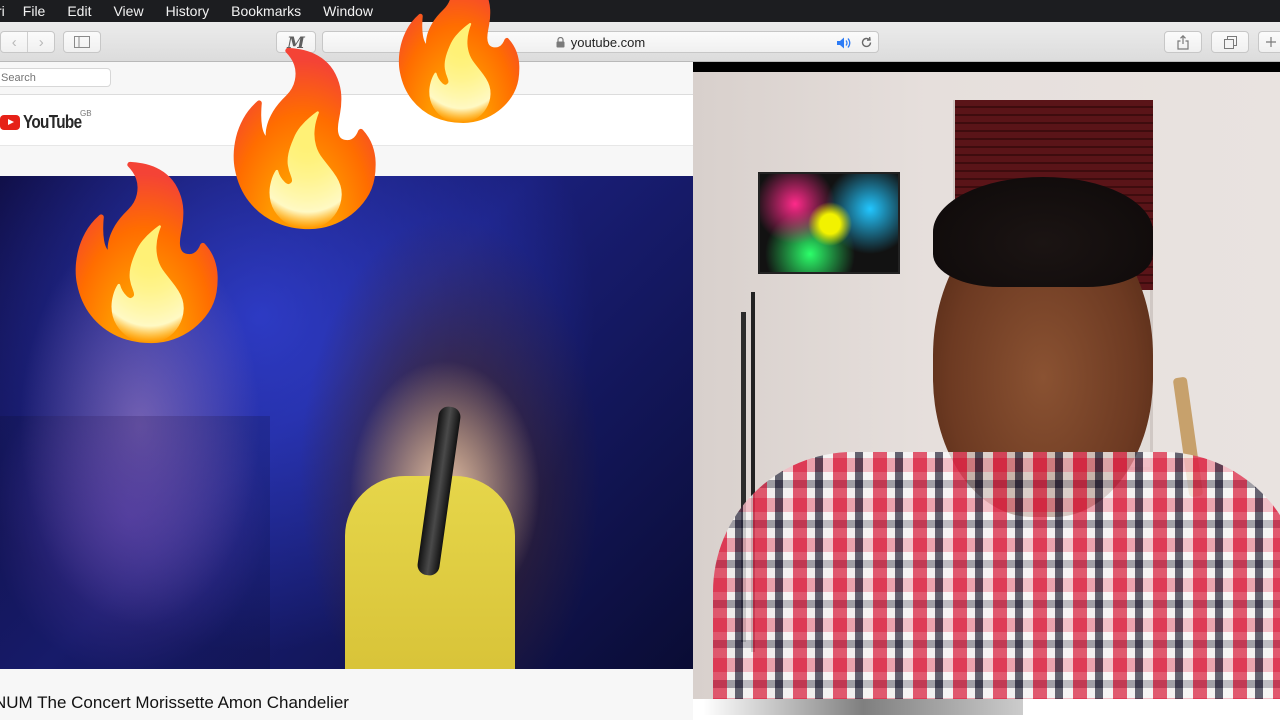 The image size is (1280, 720). What do you see at coordinates (2, 11) in the screenshot?
I see `menu-app: ri` at bounding box center [2, 11].